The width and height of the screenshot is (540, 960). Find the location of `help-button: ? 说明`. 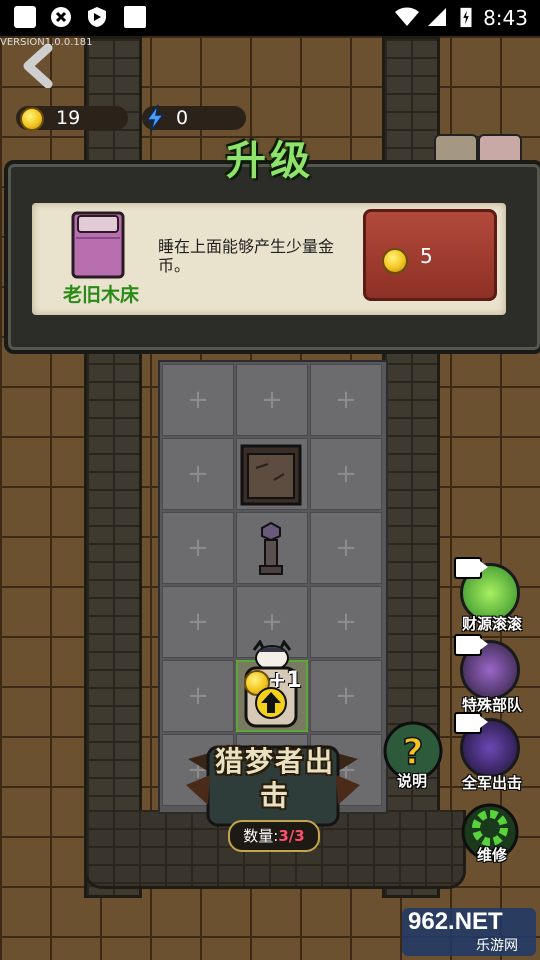

help-button: ? 说明 is located at coordinates (414, 760).